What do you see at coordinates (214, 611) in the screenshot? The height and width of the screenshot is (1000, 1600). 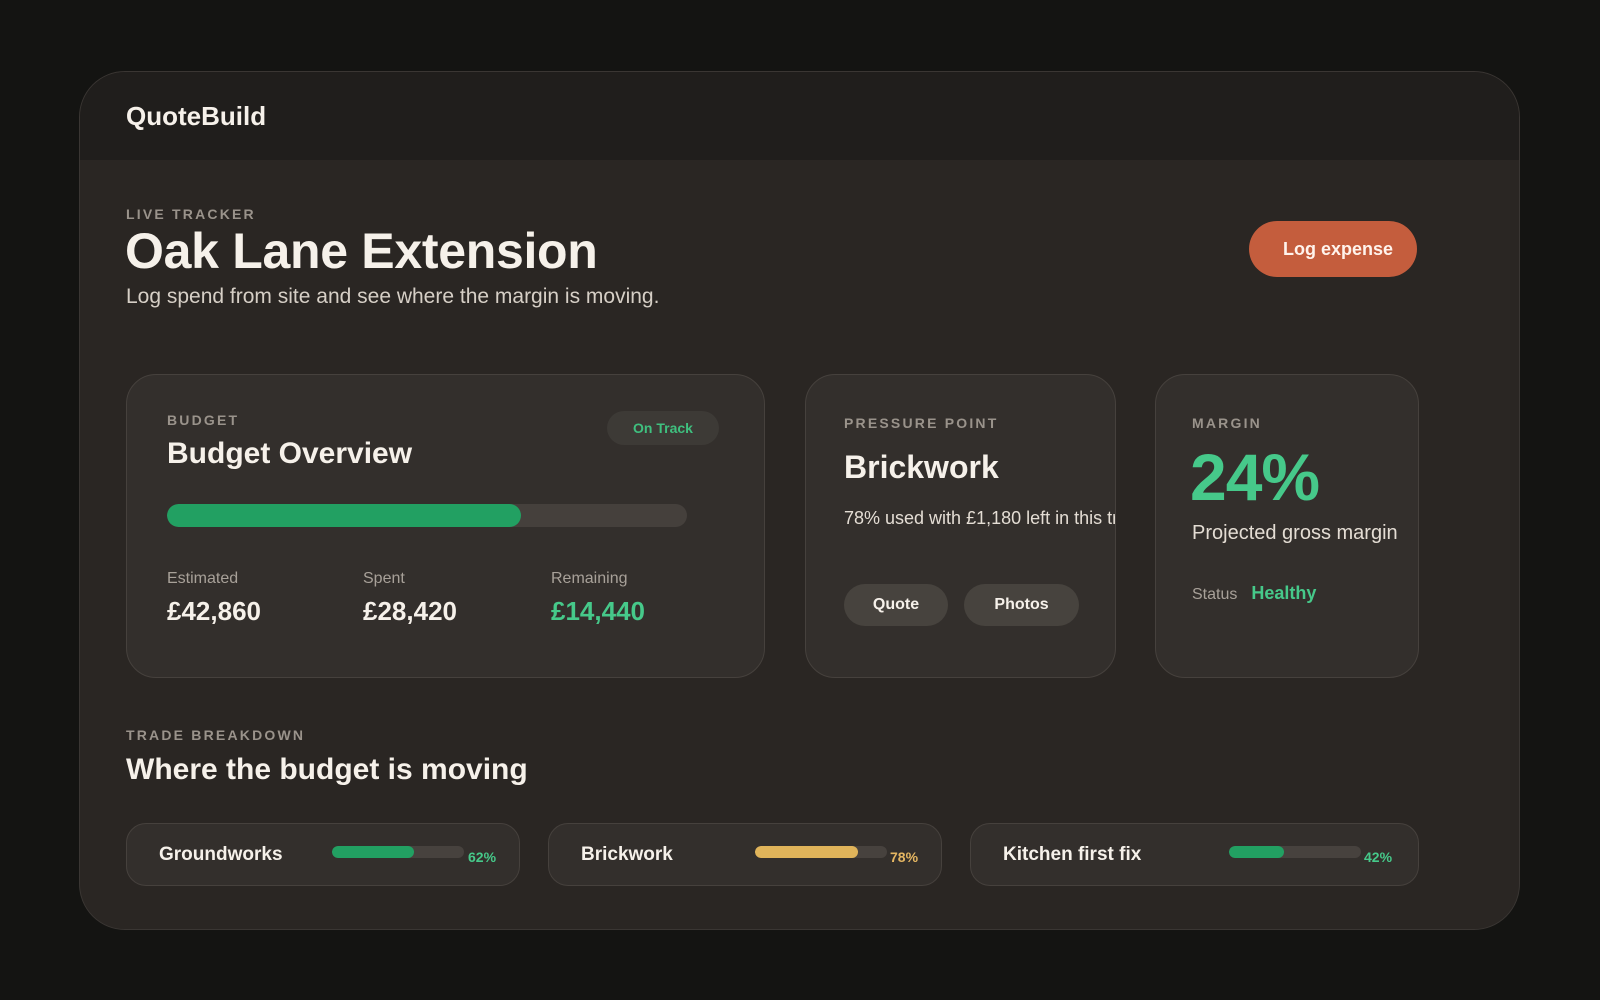 I see `stat-value: £42,860` at bounding box center [214, 611].